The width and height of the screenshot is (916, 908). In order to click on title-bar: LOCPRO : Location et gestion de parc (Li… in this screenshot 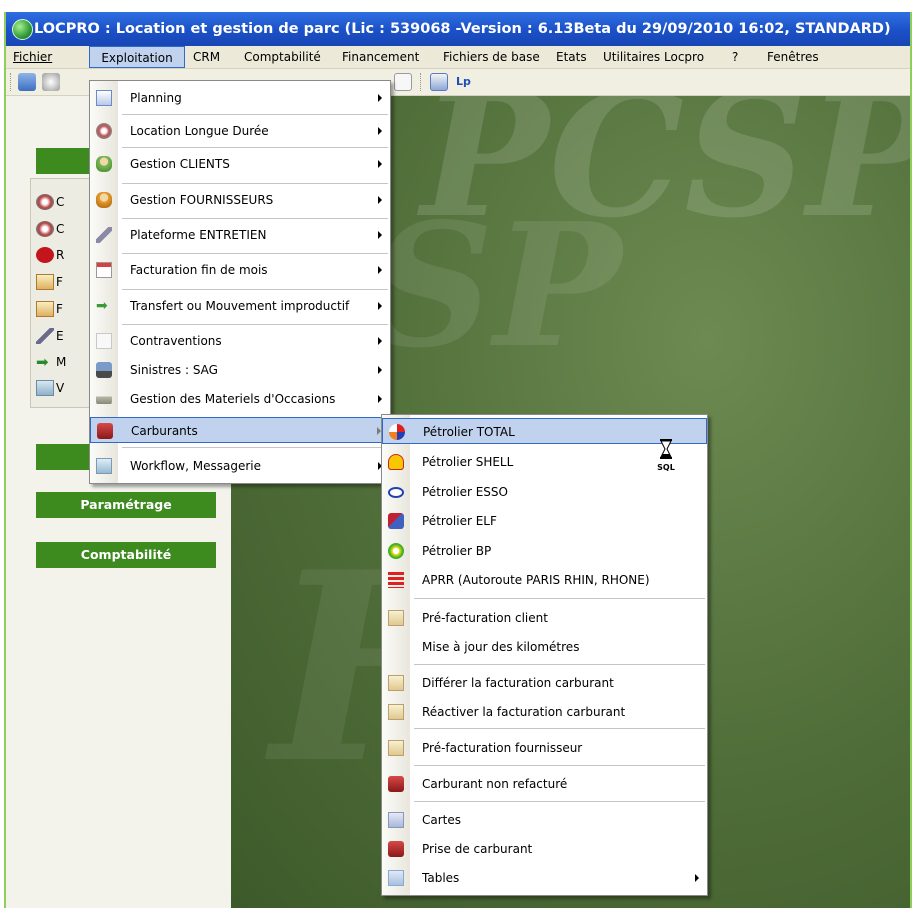, I will do `click(458, 29)`.